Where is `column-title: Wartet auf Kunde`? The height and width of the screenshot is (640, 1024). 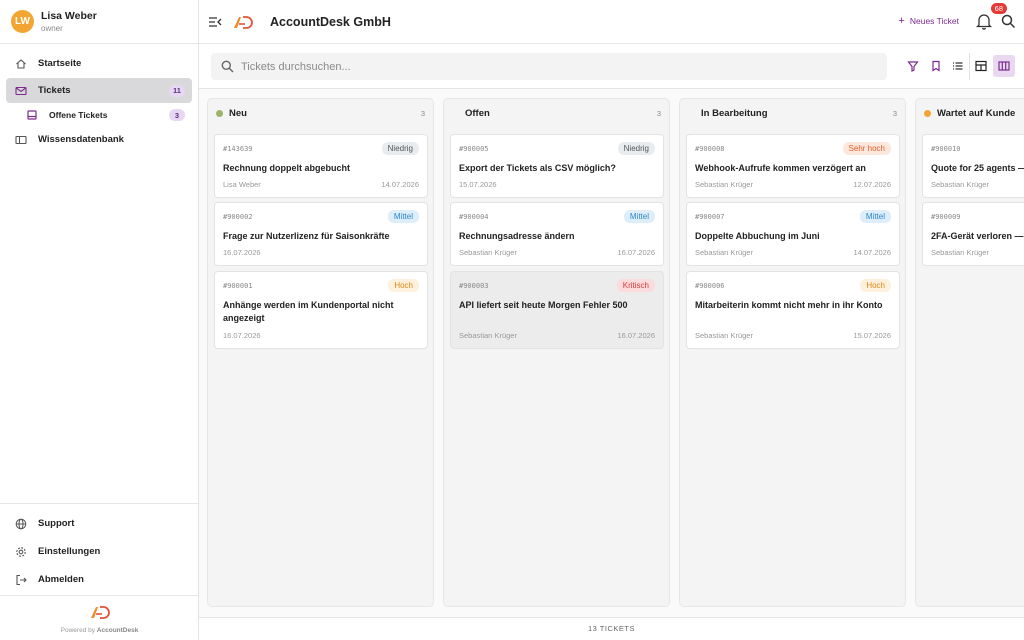 column-title: Wartet auf Kunde is located at coordinates (976, 113).